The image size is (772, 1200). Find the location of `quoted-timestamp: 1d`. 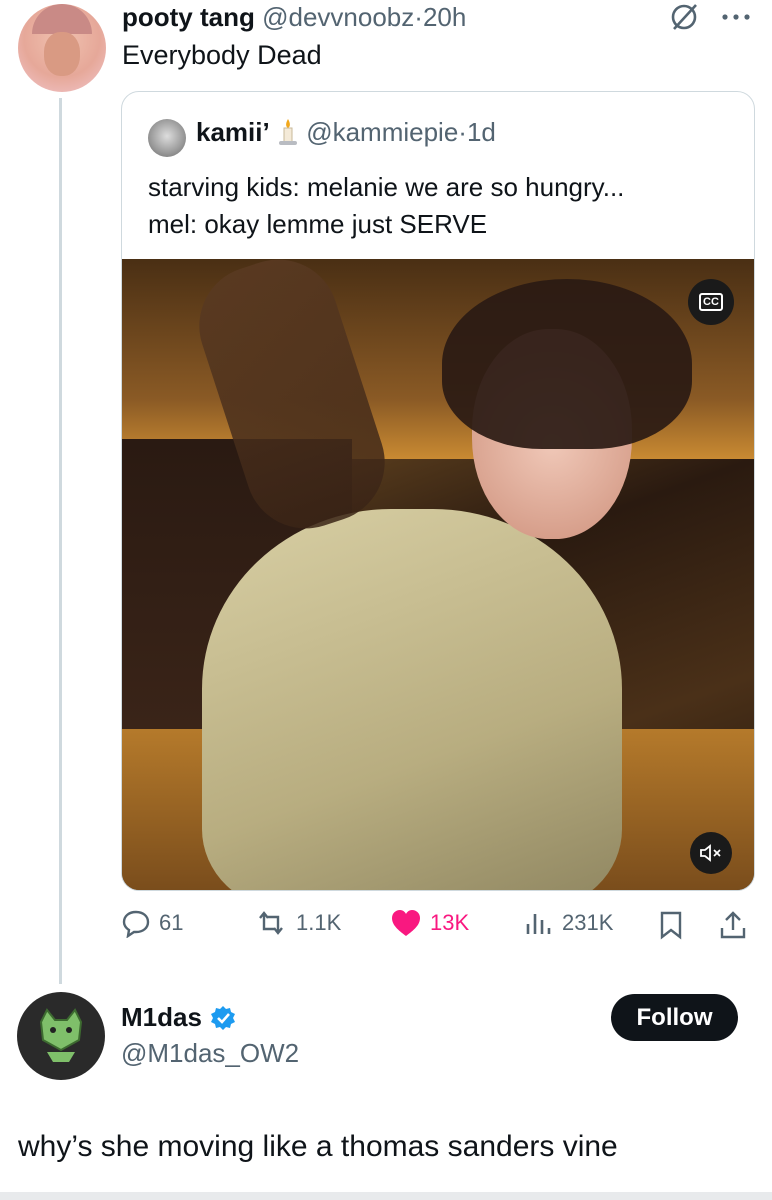

quoted-timestamp: 1d is located at coordinates (481, 132).